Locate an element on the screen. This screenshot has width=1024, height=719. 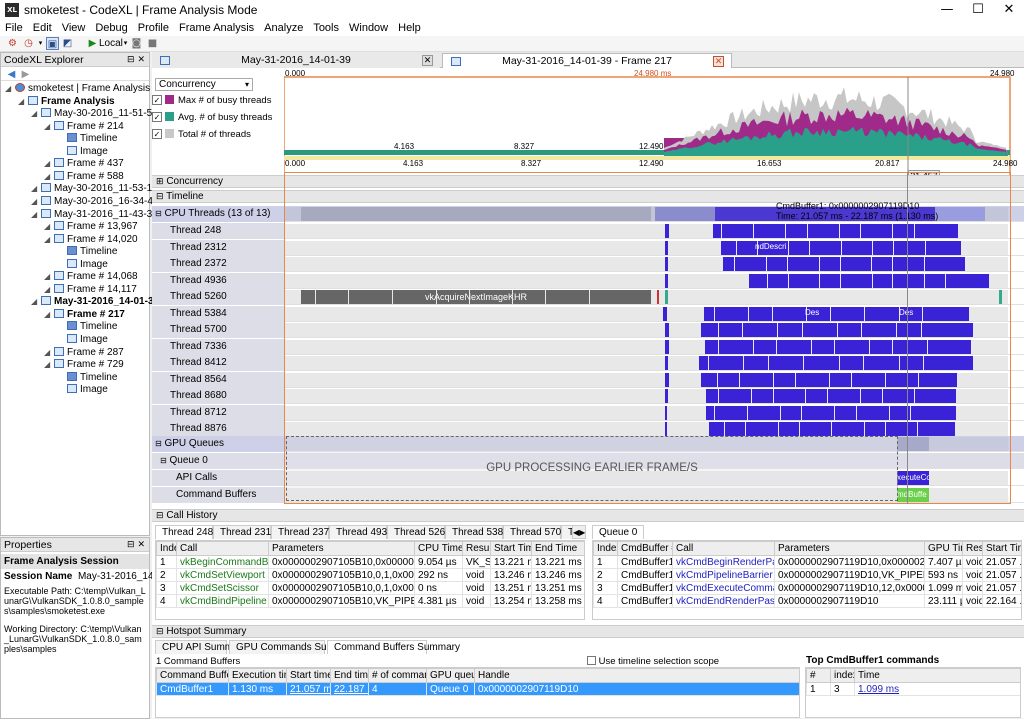
column-header-inde: Inde is located at coordinates (166, 548).